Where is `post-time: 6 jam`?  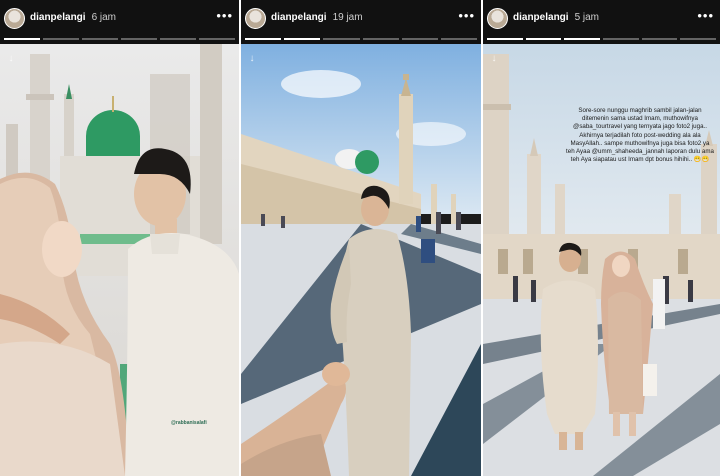 post-time: 6 jam is located at coordinates (104, 17).